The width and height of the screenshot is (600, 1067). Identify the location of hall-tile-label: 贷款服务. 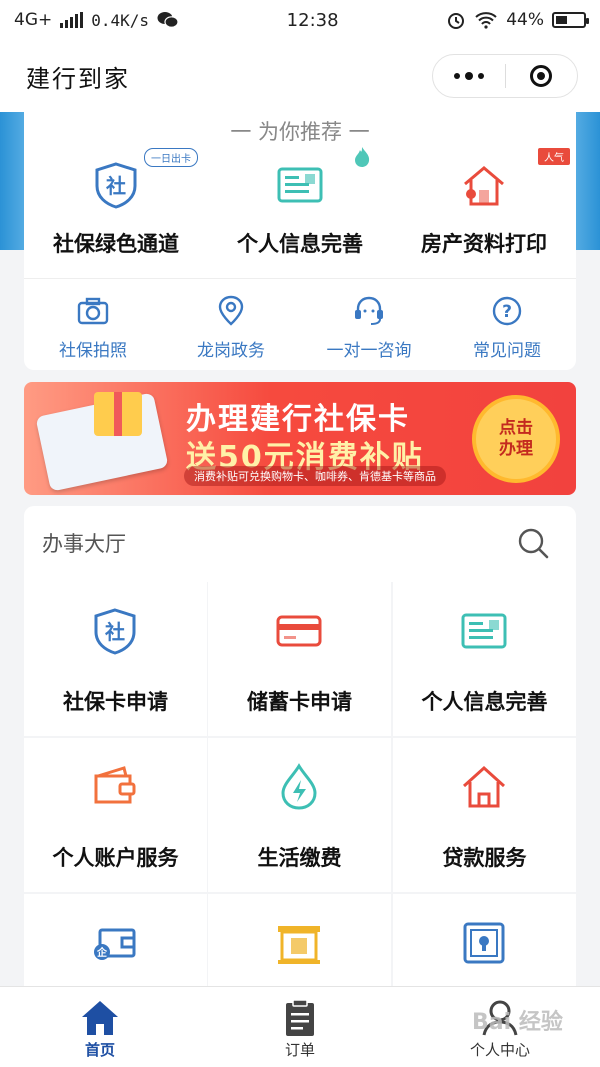
(484, 858).